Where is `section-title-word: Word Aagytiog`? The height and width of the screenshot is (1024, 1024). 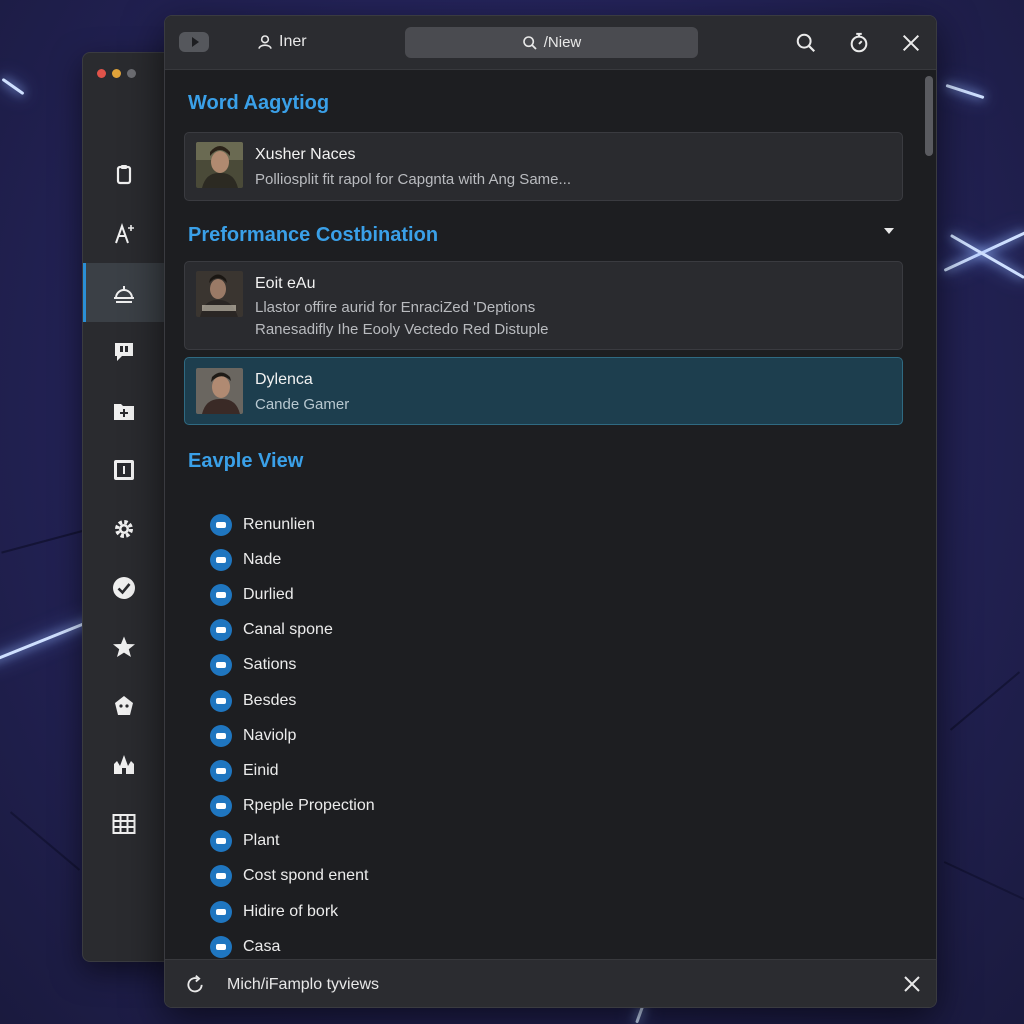
section-title-word: Word Aagytiog is located at coordinates (259, 103).